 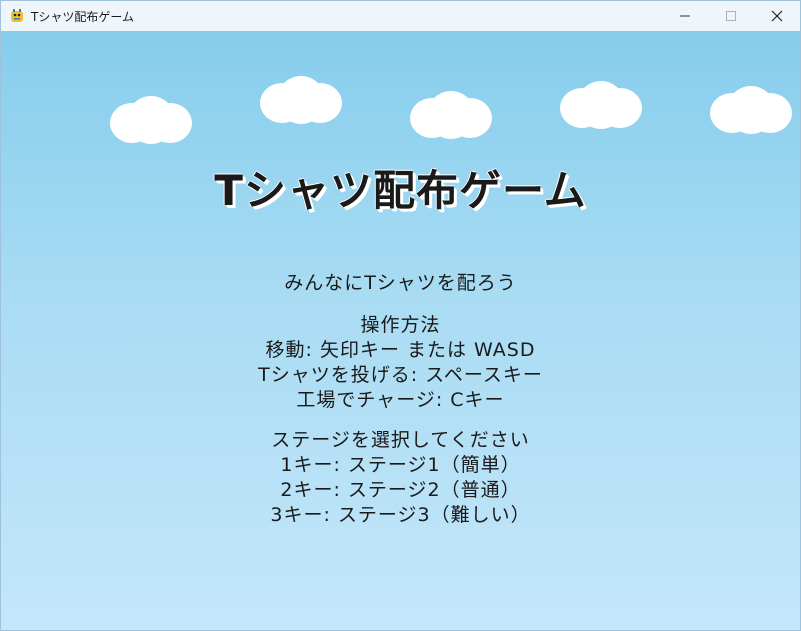 What do you see at coordinates (17, 16) in the screenshot?
I see `pygame-snake-icon` at bounding box center [17, 16].